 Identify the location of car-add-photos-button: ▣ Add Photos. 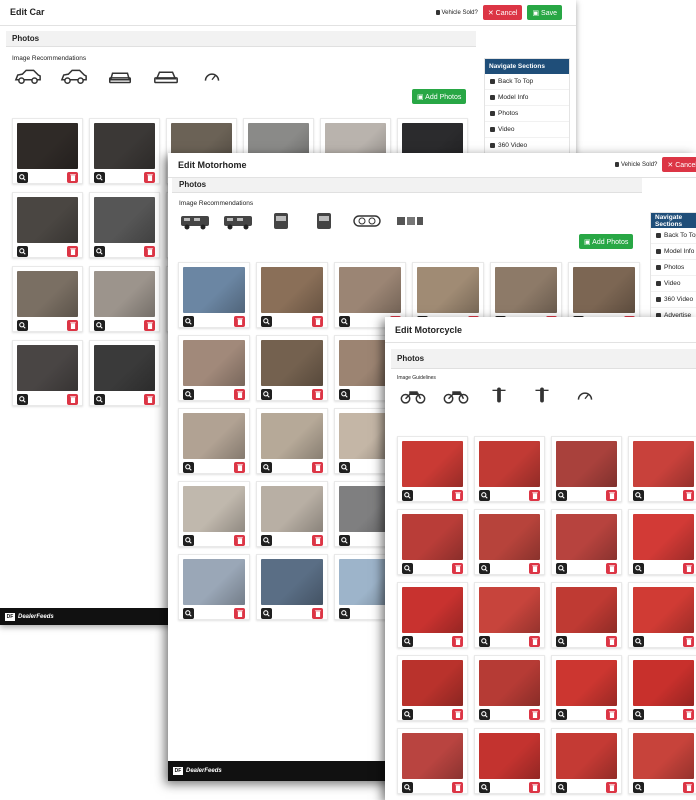
(439, 96).